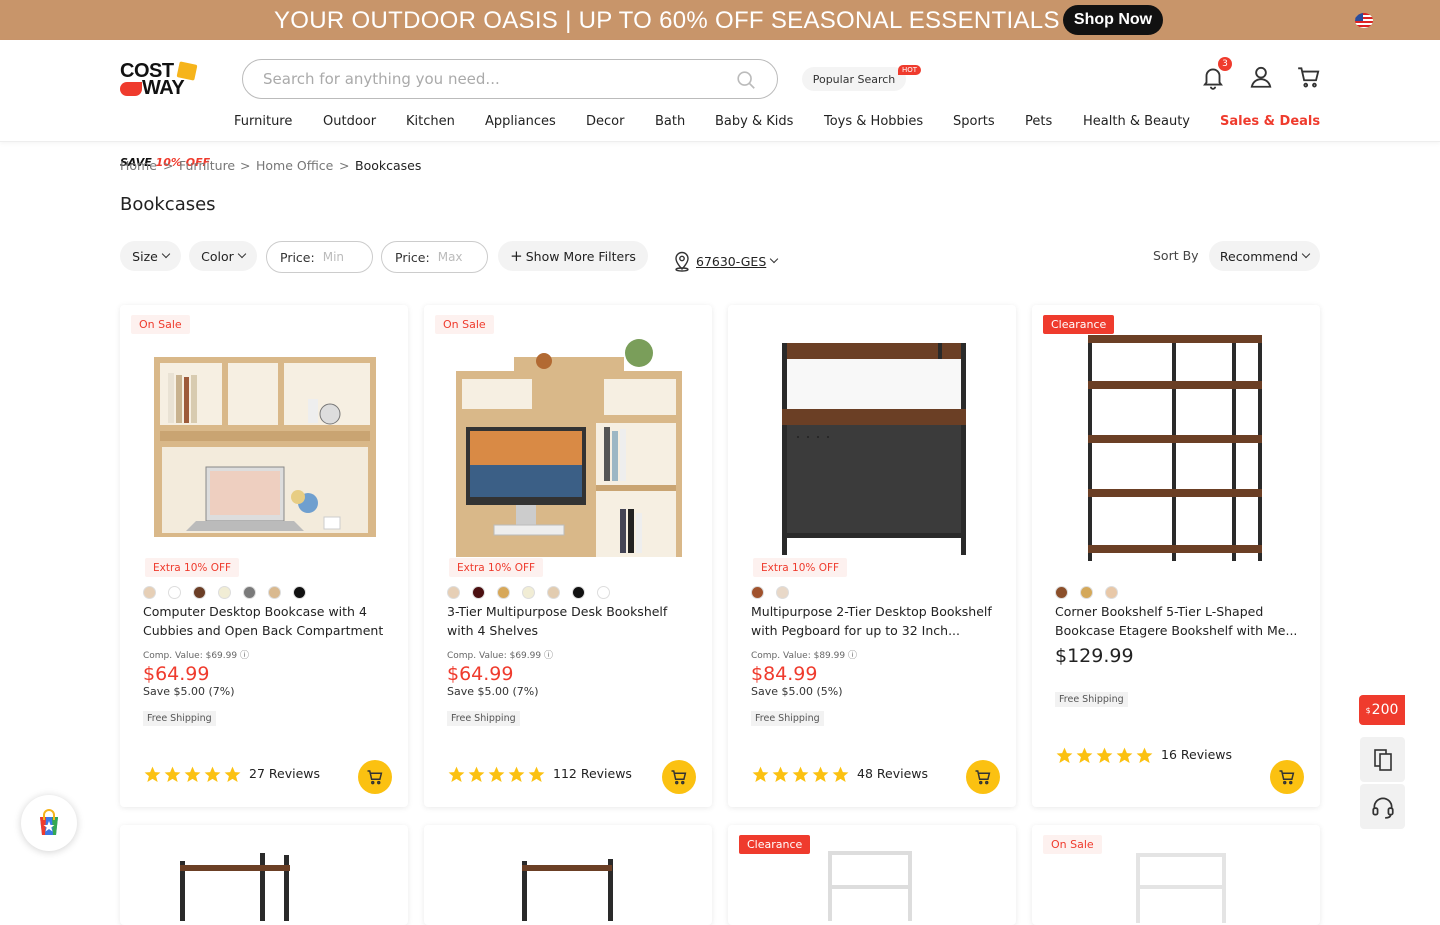 This screenshot has width=1440, height=925. What do you see at coordinates (319, 257) in the screenshot?
I see `price-min-field: Price: Min` at bounding box center [319, 257].